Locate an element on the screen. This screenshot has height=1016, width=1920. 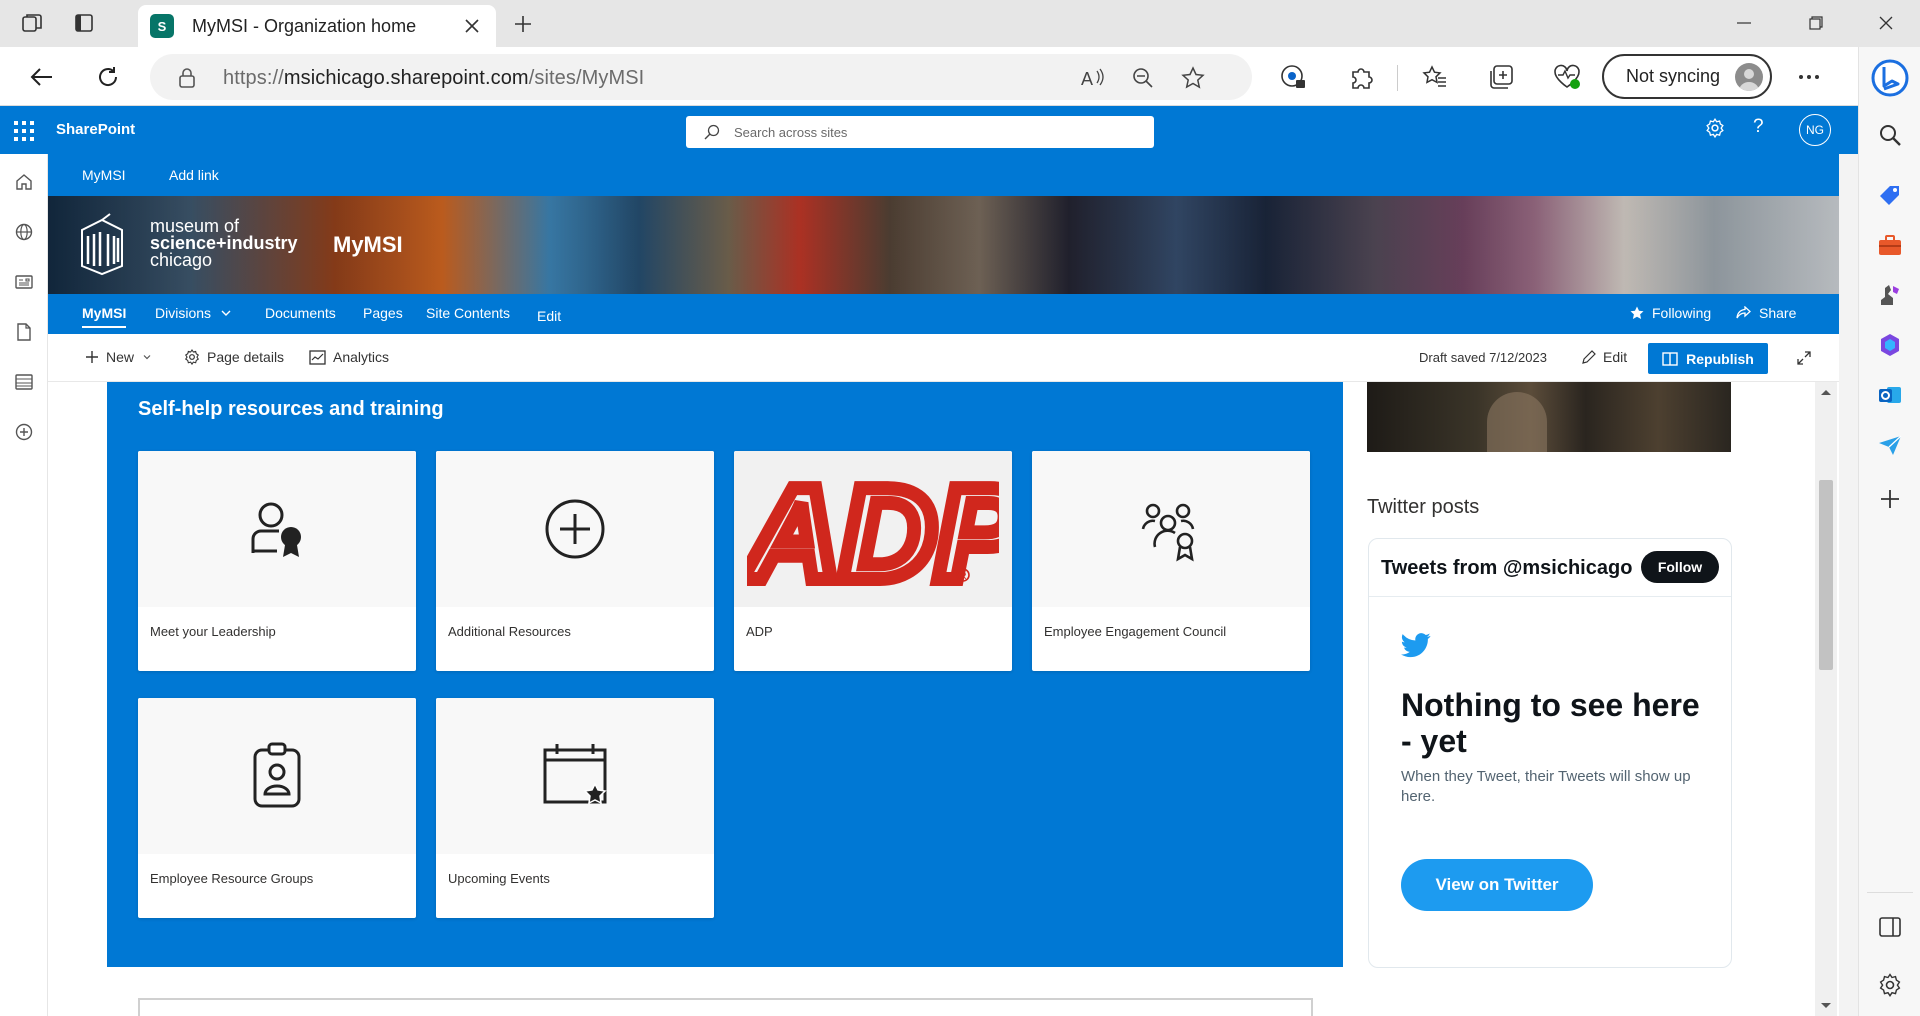
page-details-label: Page details is located at coordinates (246, 357).